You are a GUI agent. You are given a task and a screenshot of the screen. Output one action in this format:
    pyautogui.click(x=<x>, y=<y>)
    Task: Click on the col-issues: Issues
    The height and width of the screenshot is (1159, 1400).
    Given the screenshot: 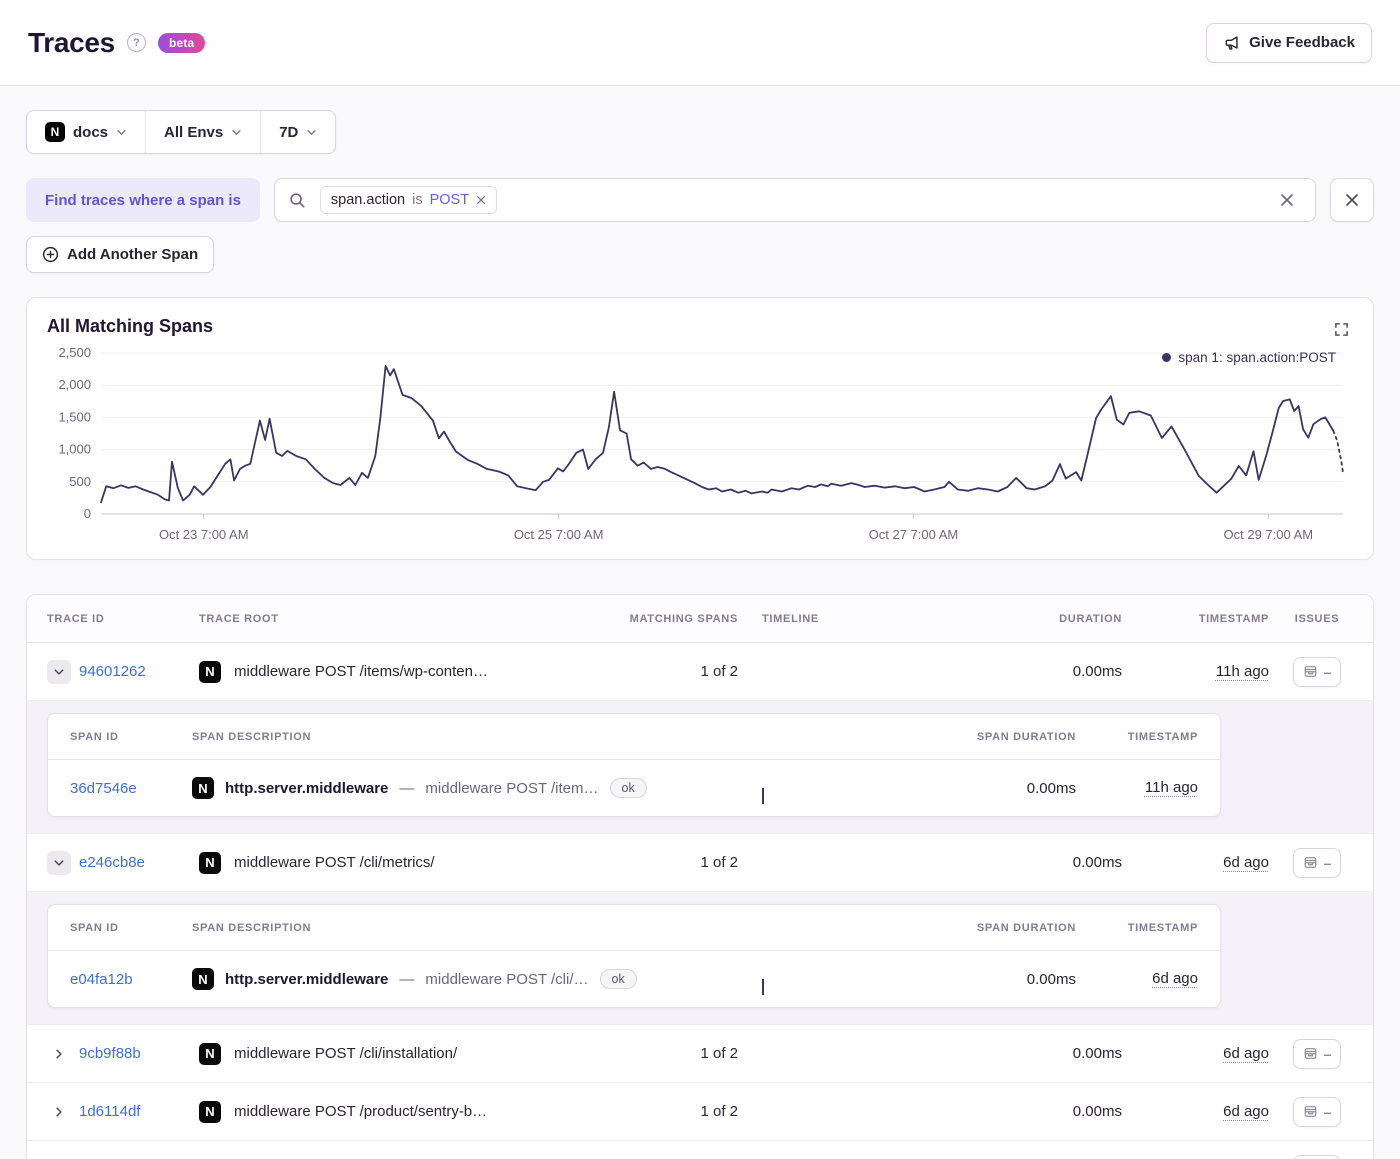 What is the action you would take?
    pyautogui.click(x=1317, y=618)
    